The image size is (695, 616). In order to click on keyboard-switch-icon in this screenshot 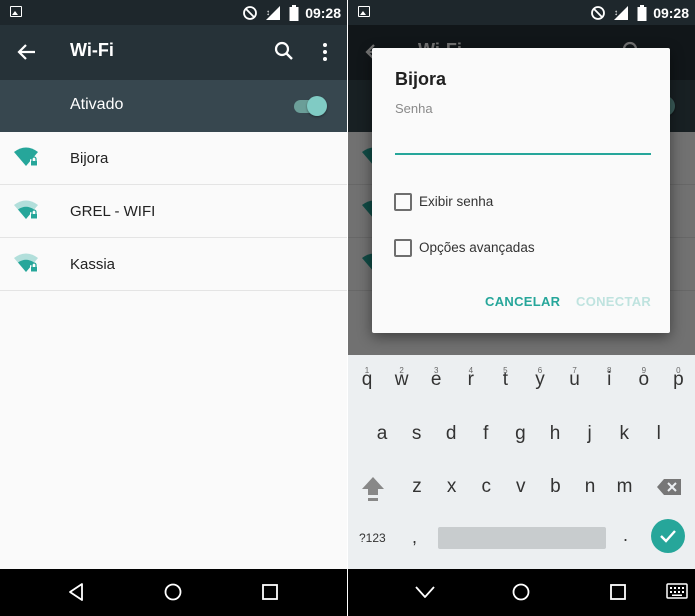, I will do `click(677, 591)`.